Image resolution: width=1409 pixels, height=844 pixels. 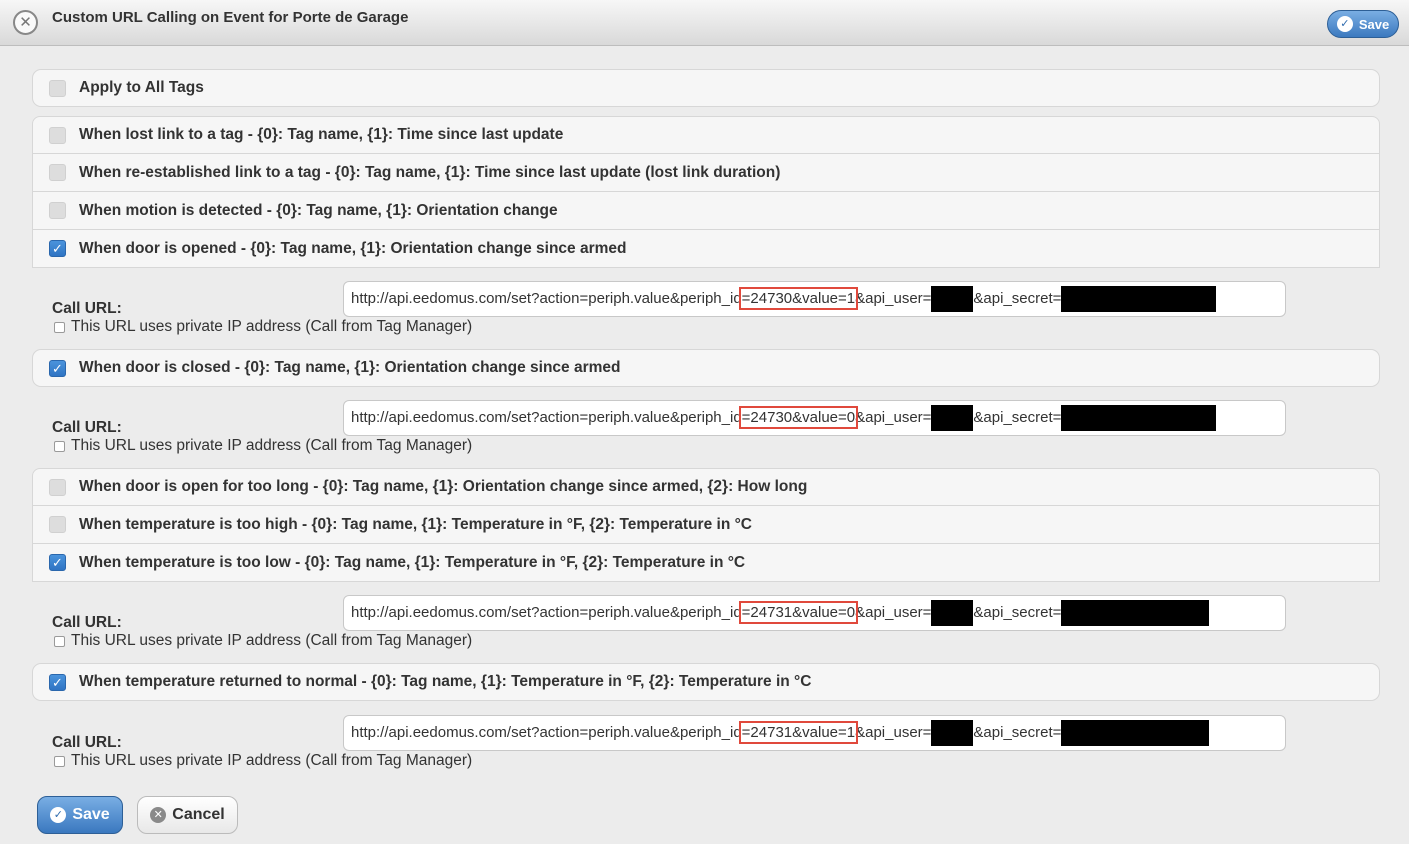 I want to click on event-checkbox-lost-link, so click(x=57, y=135).